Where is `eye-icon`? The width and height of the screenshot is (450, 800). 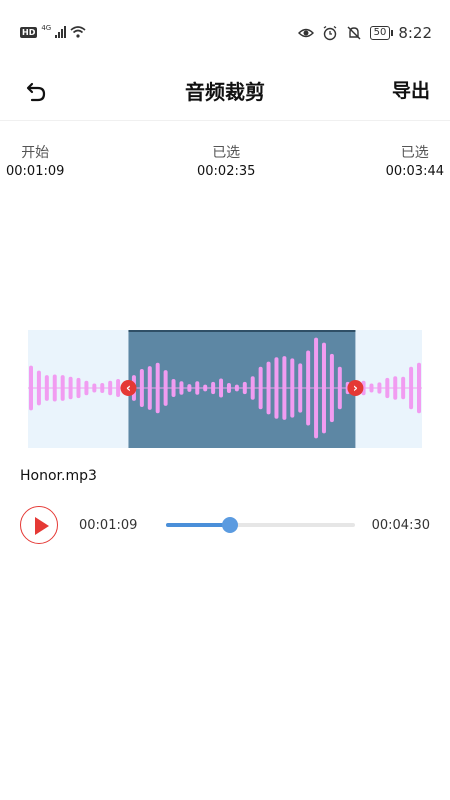
eye-icon is located at coordinates (305, 33).